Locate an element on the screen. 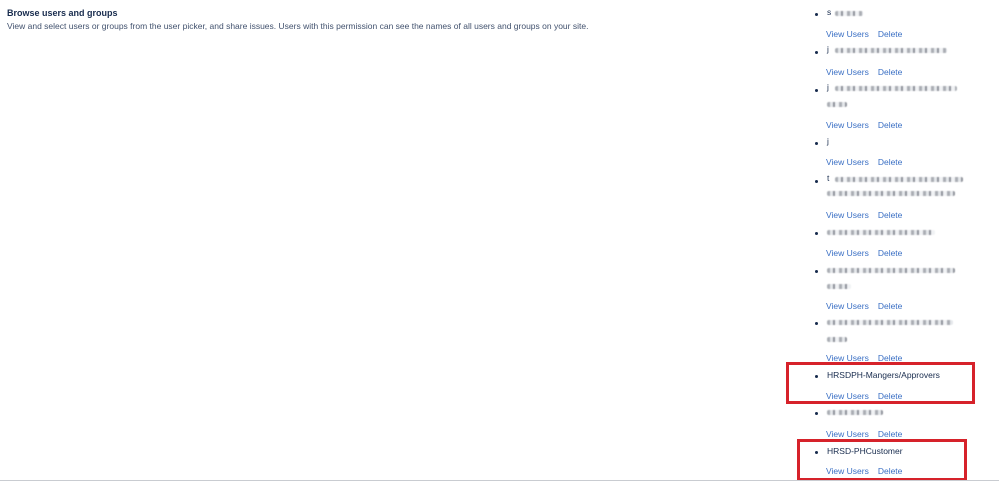 The height and width of the screenshot is (482, 999). highlight-box-approvers is located at coordinates (880, 383).